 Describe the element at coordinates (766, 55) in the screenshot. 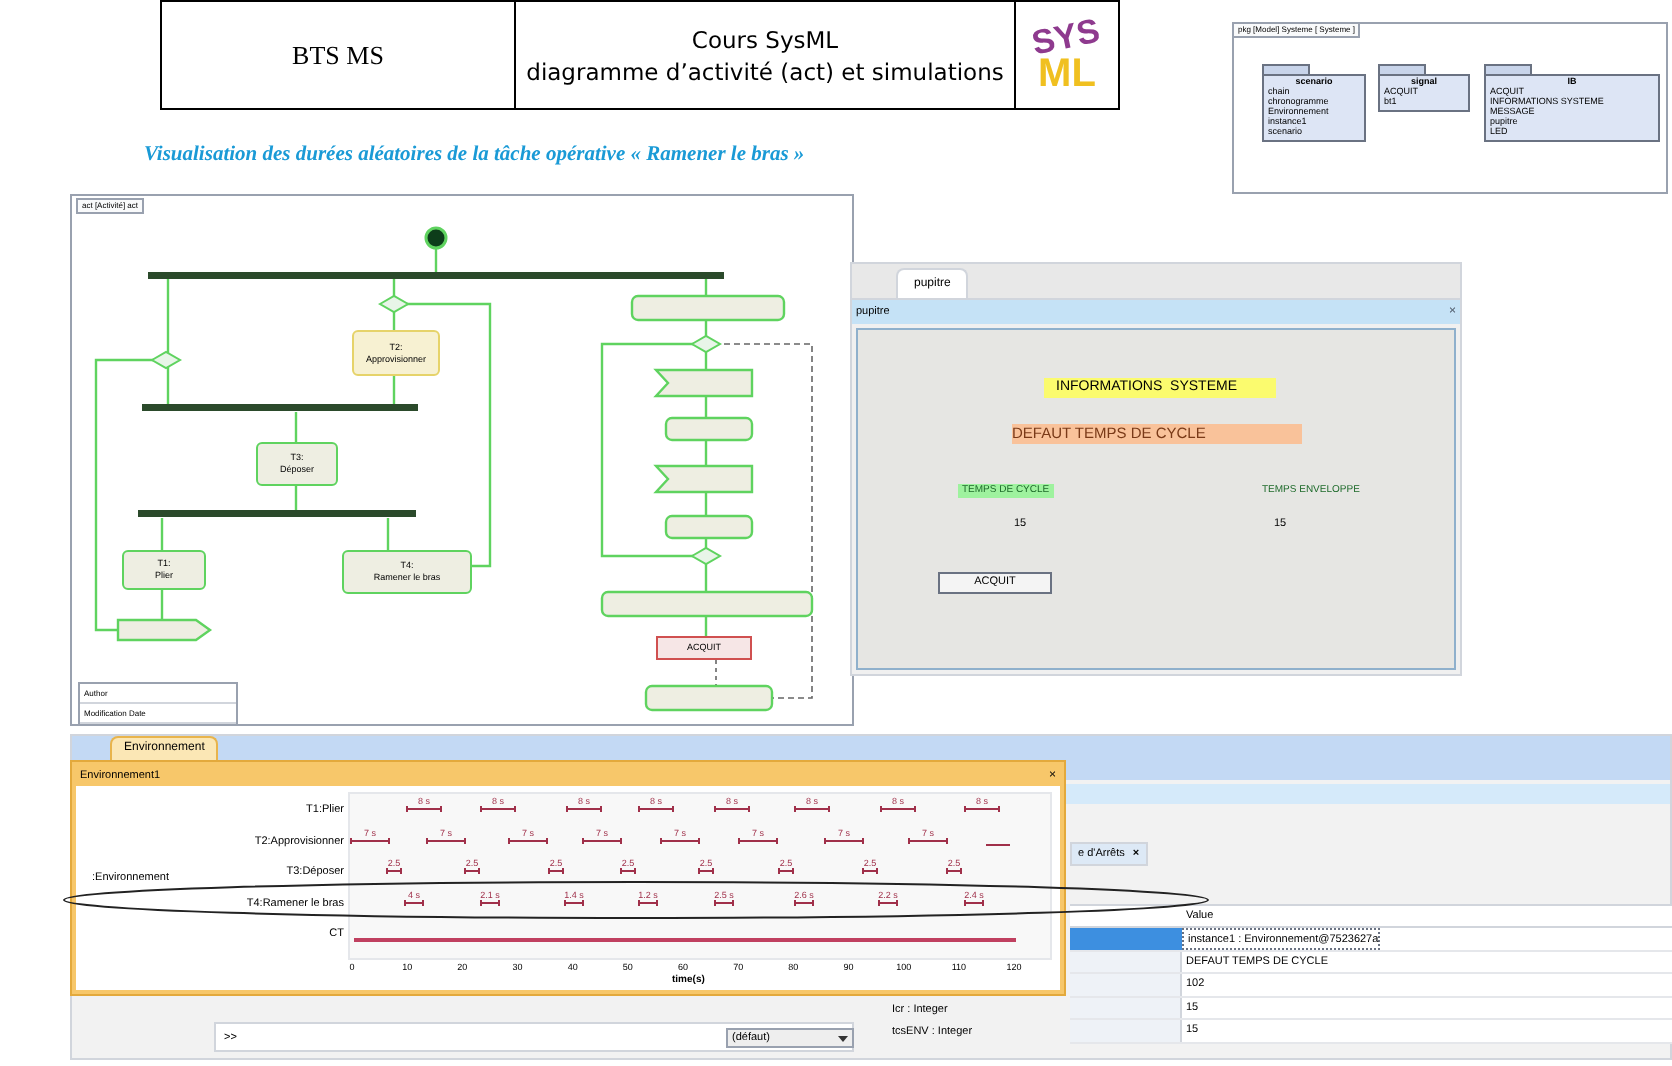

I see `header-title: Cours SysML diagramme d’activité (act) et simulations` at that location.